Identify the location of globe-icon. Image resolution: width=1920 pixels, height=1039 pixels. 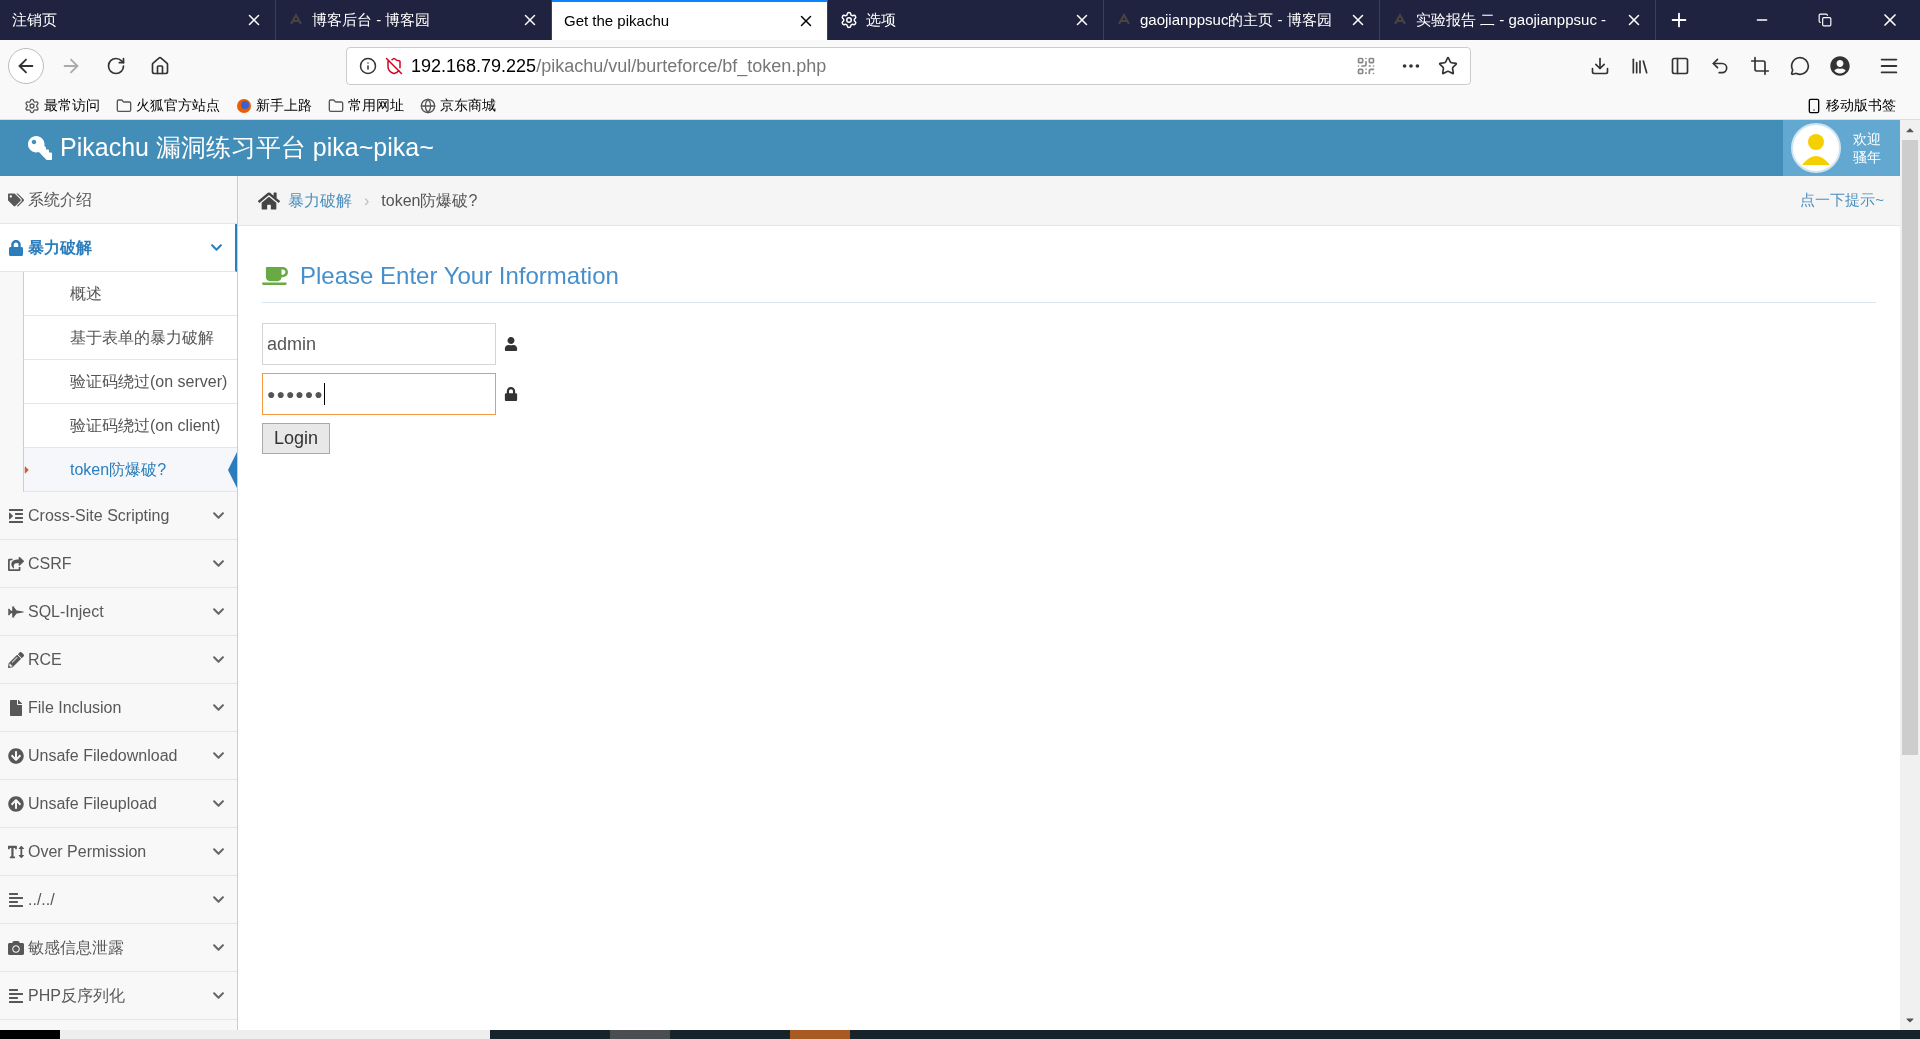
(428, 105).